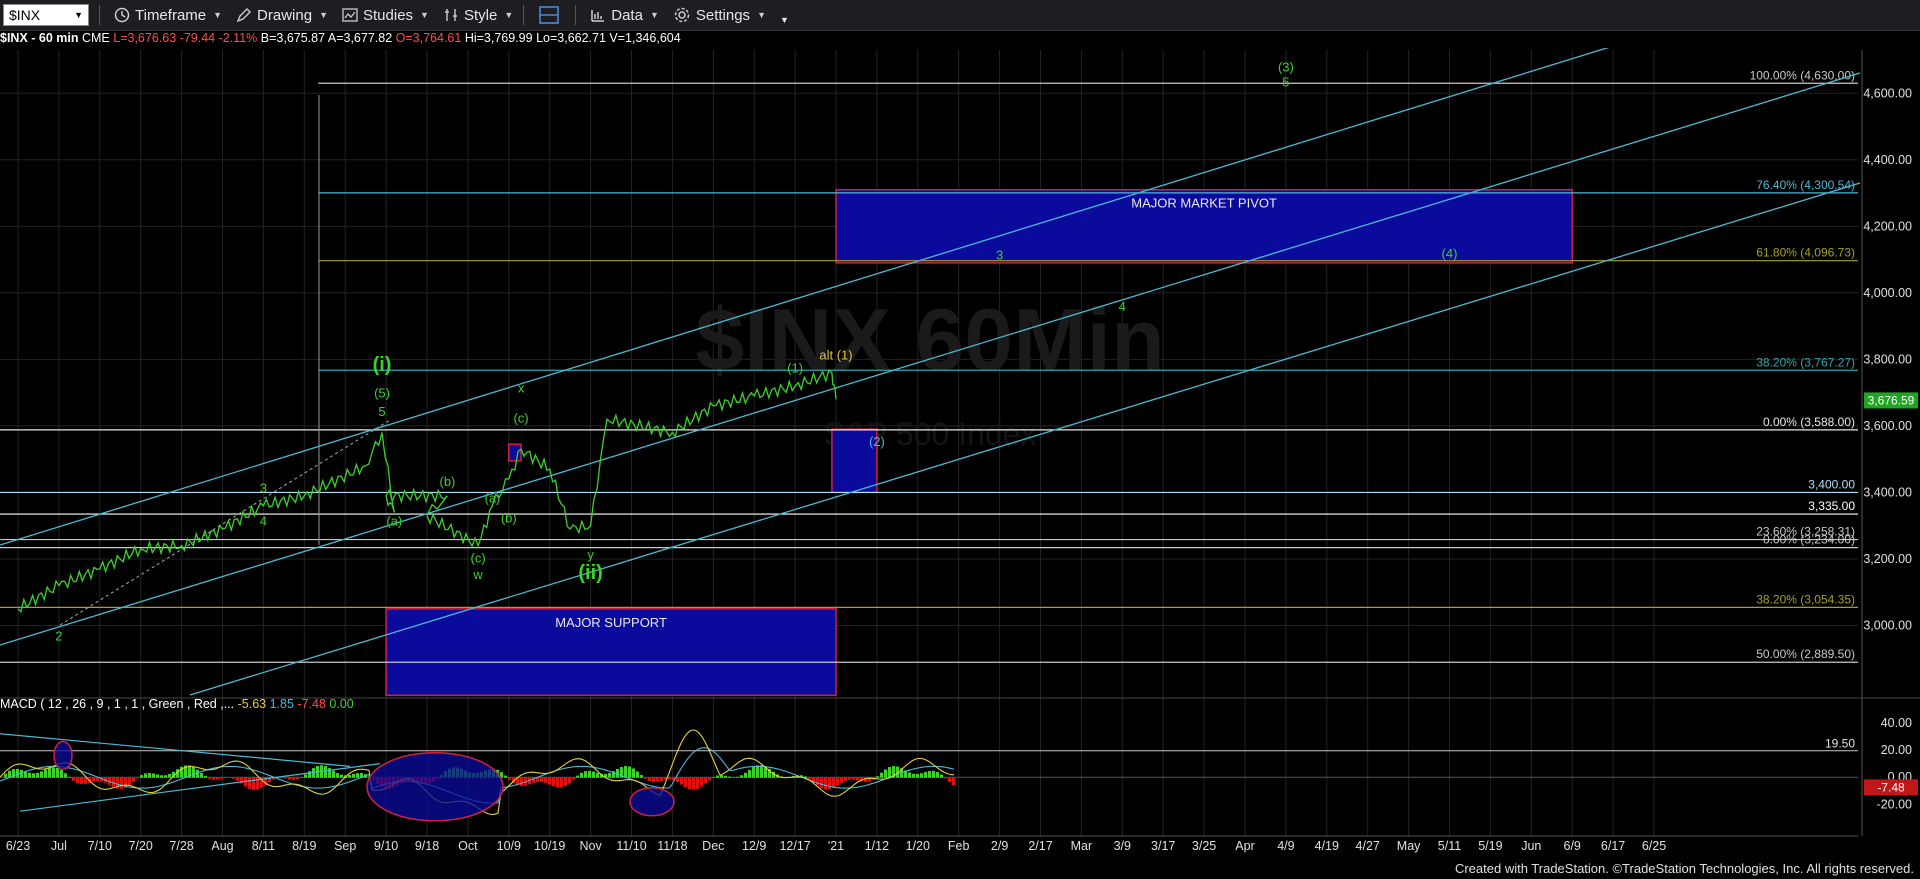 This screenshot has width=1920, height=879. Describe the element at coordinates (263, 487) in the screenshot. I see `wave-label: 3` at that location.